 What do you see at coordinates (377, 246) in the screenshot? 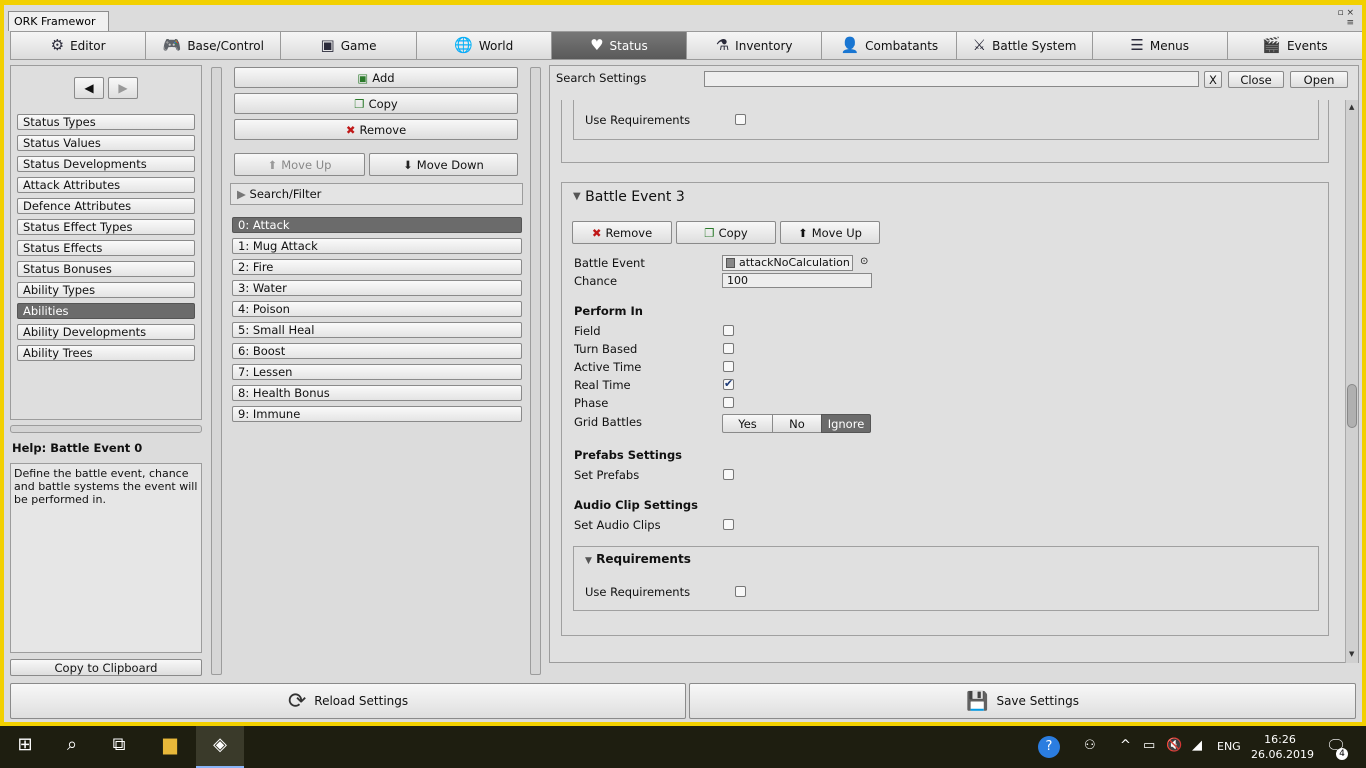
I see `list-item: 1: Mug Attack` at bounding box center [377, 246].